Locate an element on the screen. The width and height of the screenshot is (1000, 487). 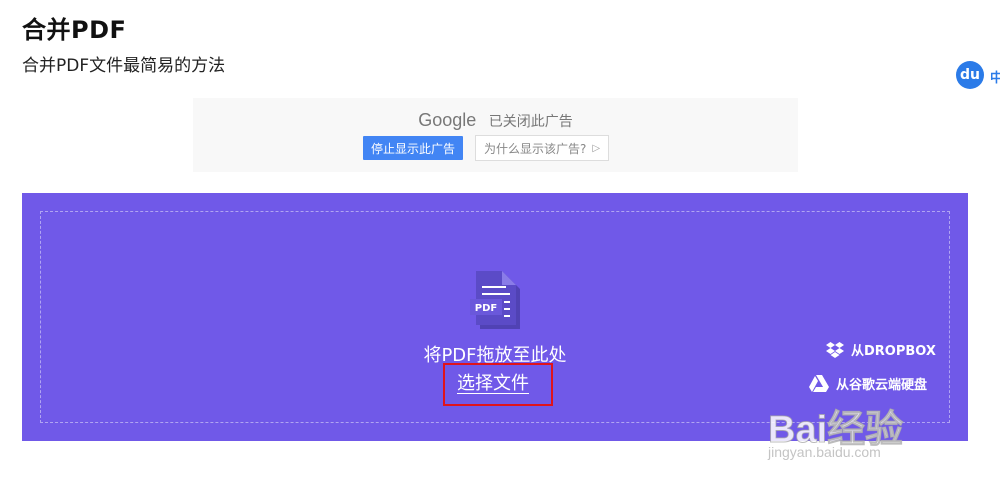
pdf-icon-label: PDF is located at coordinates (486, 308).